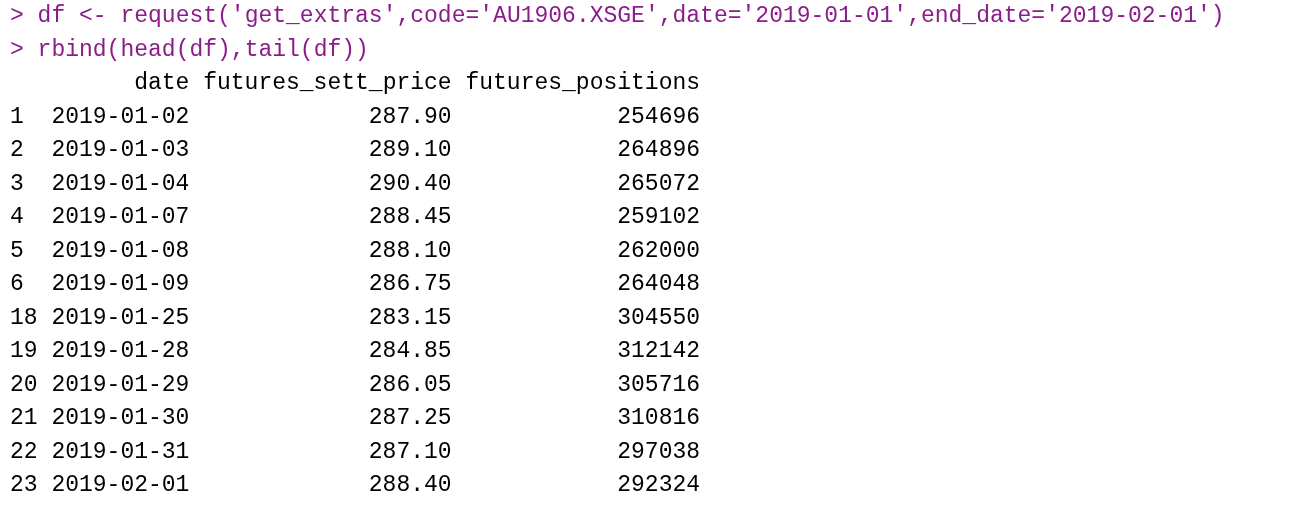  What do you see at coordinates (203, 50) in the screenshot?
I see `command-text: rbind(head(df),tail(df))` at bounding box center [203, 50].